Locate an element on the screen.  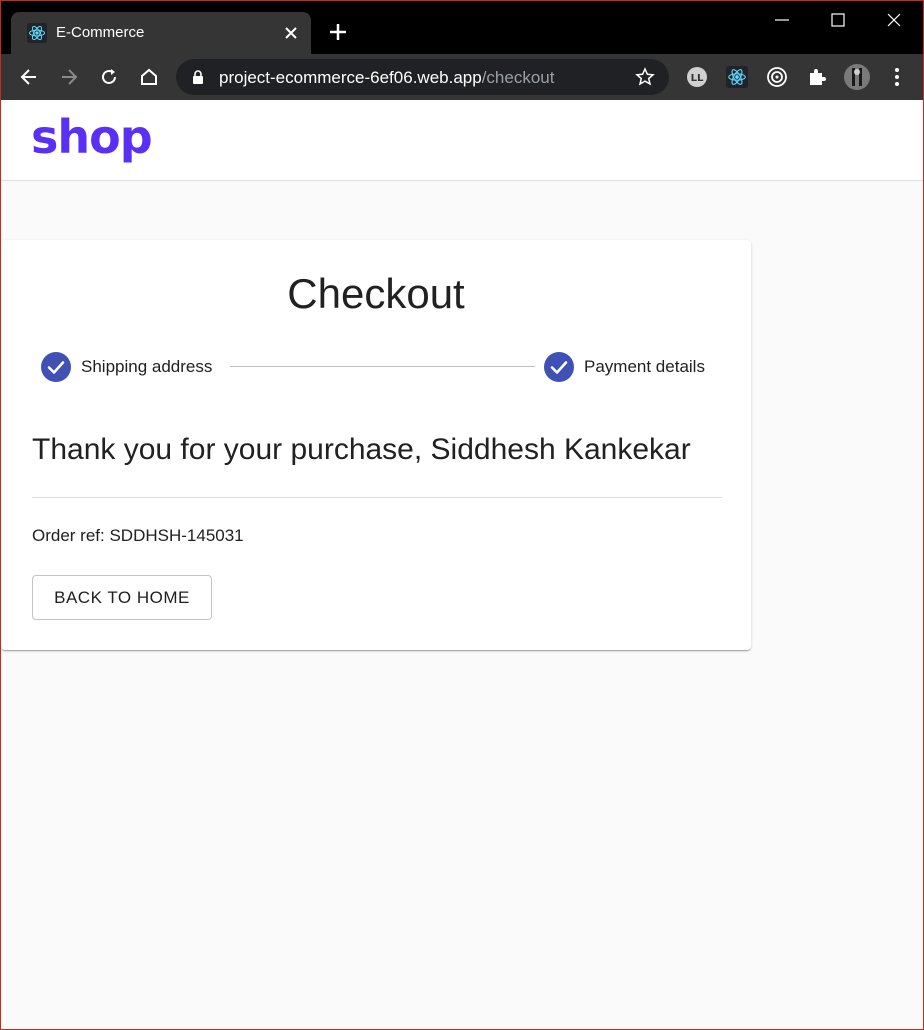
browser-titlebar: E-Commerce is located at coordinates (462, 27).